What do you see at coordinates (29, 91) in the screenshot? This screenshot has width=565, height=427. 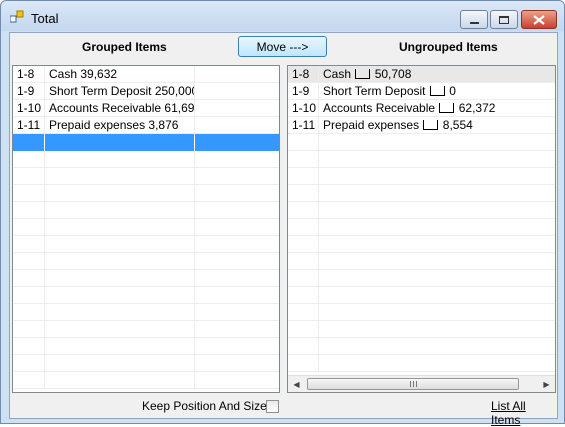 I see `grouped-code: 1-9` at bounding box center [29, 91].